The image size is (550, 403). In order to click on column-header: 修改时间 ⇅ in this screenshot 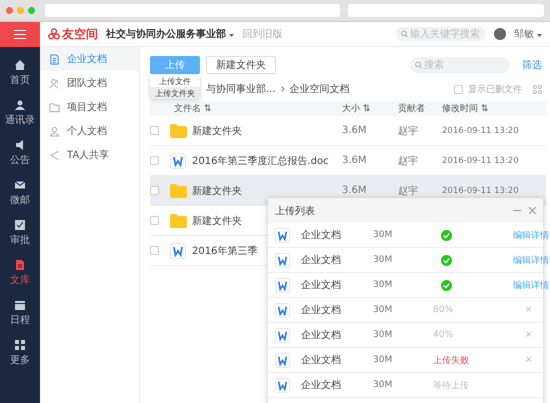, I will do `click(494, 108)`.